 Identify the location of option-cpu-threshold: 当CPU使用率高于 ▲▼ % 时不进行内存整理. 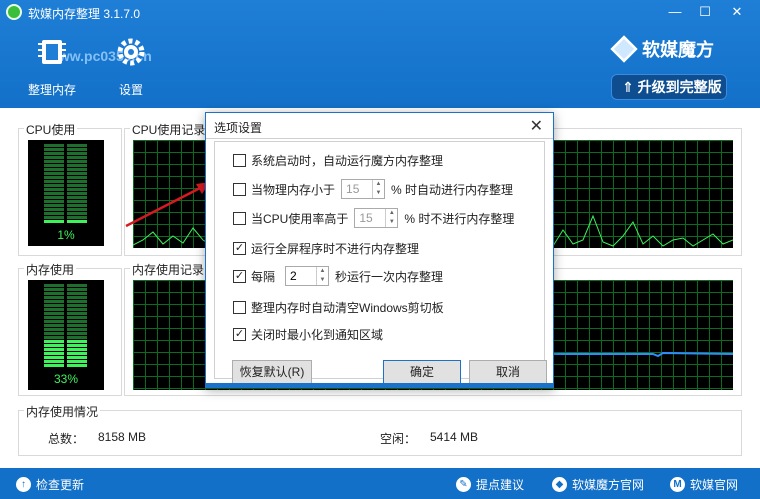
(373, 218).